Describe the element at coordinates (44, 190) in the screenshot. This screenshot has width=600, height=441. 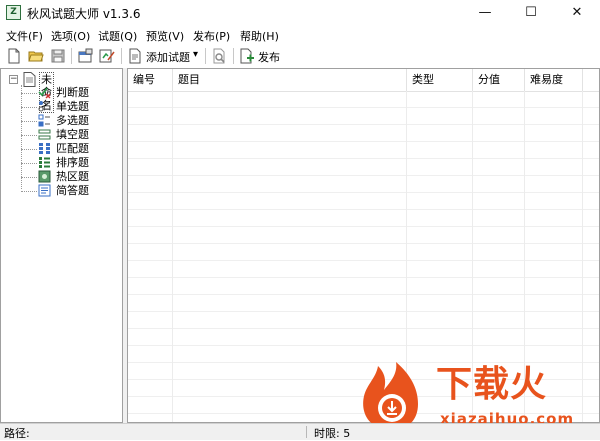
I see `short-answer-icon` at that location.